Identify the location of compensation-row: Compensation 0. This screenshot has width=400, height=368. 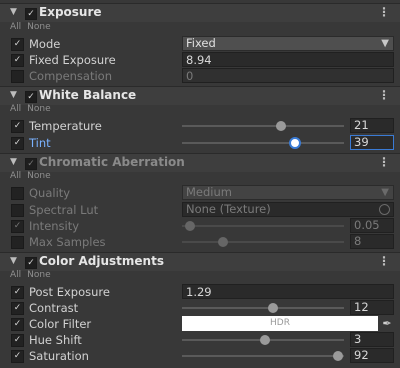
(200, 76).